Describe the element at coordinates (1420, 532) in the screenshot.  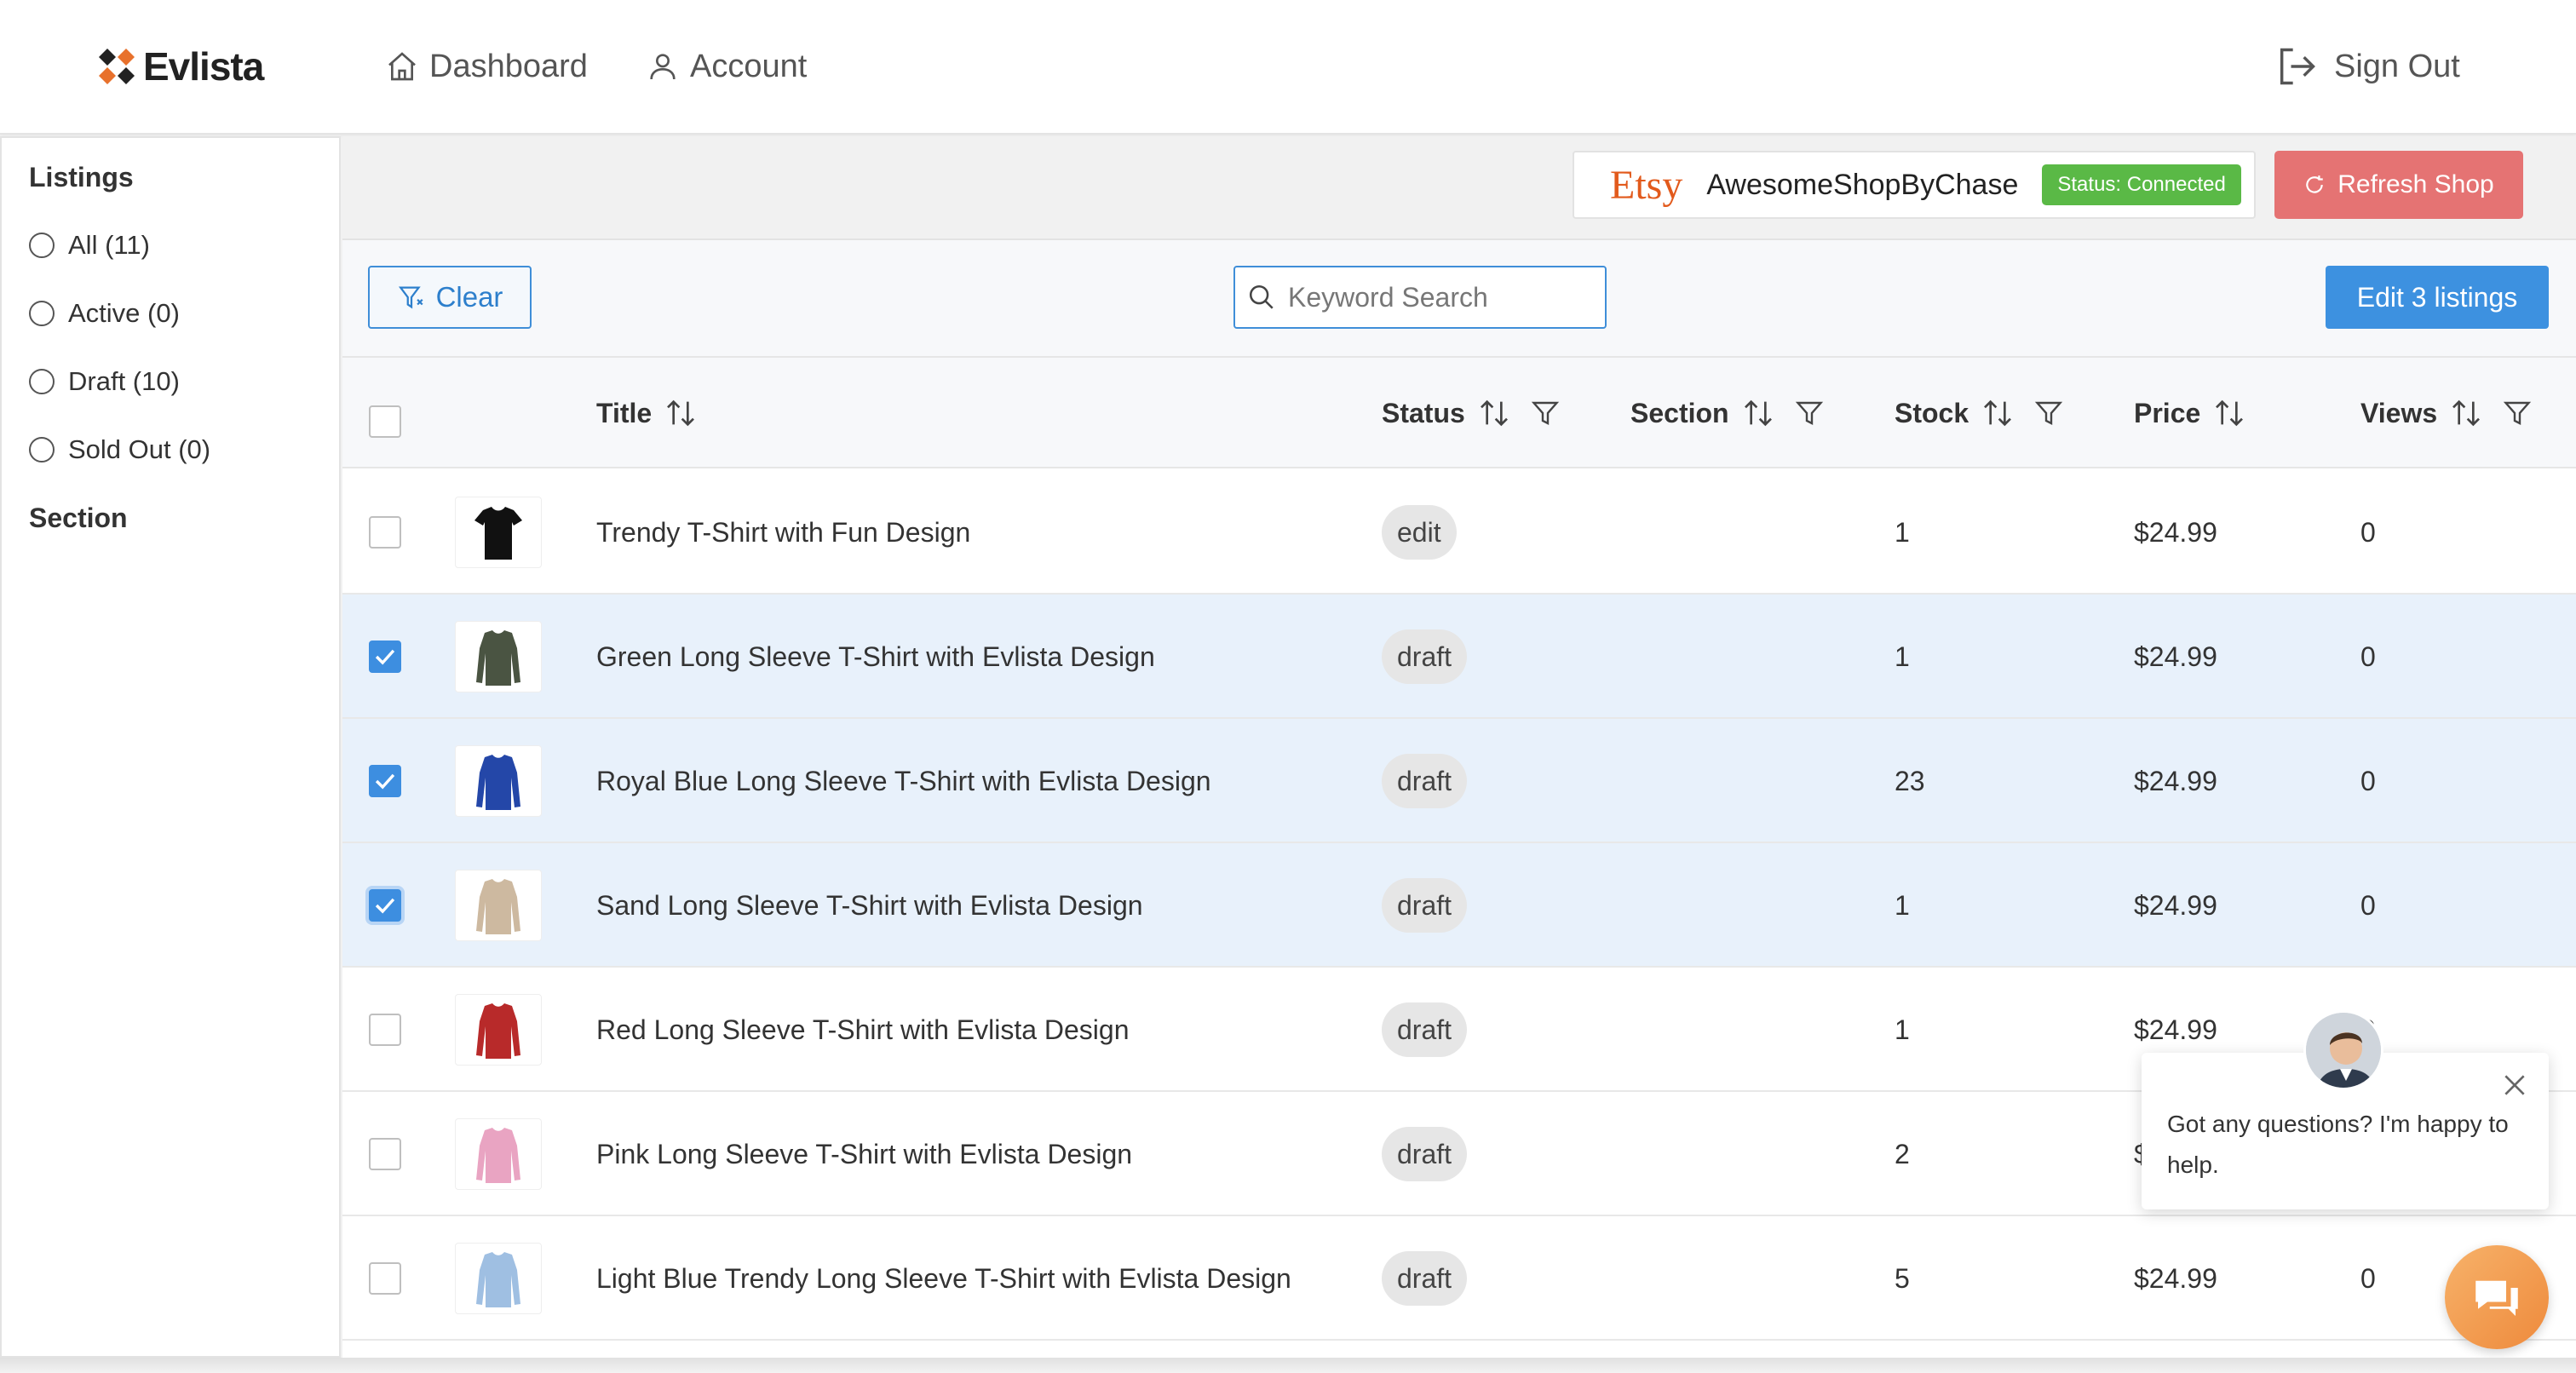
I see `status-pill: edit` at that location.